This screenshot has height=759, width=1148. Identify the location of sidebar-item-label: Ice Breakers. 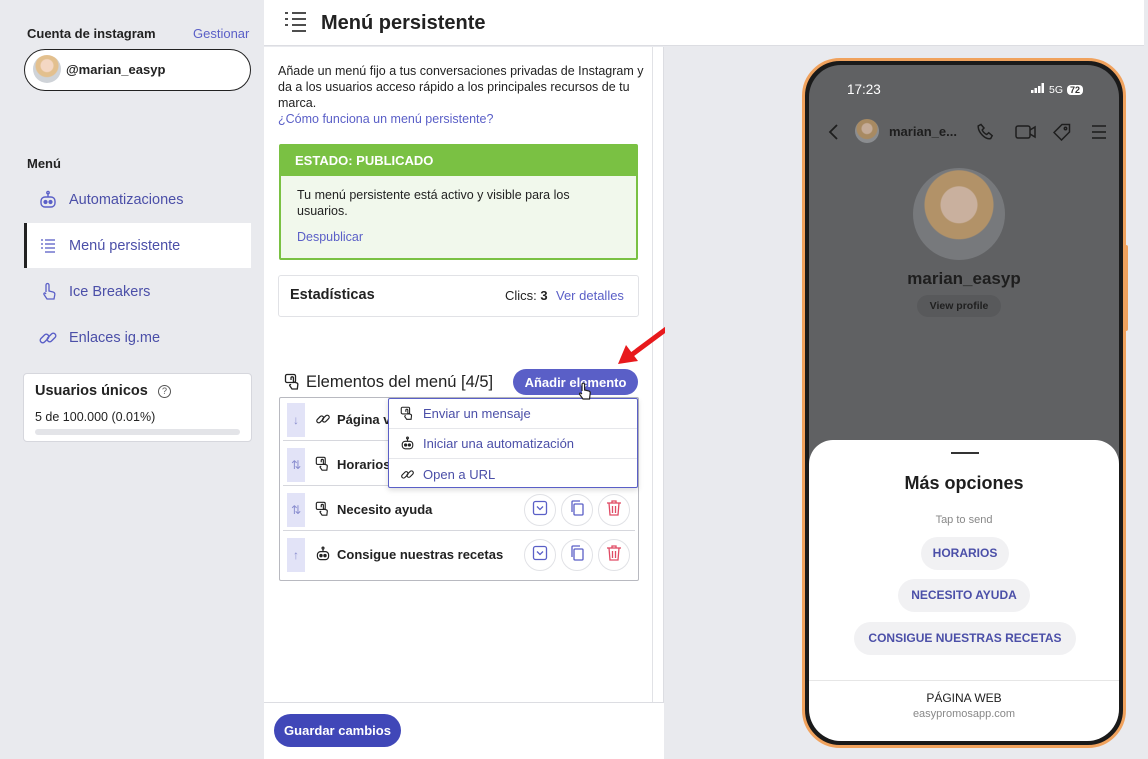
(110, 291).